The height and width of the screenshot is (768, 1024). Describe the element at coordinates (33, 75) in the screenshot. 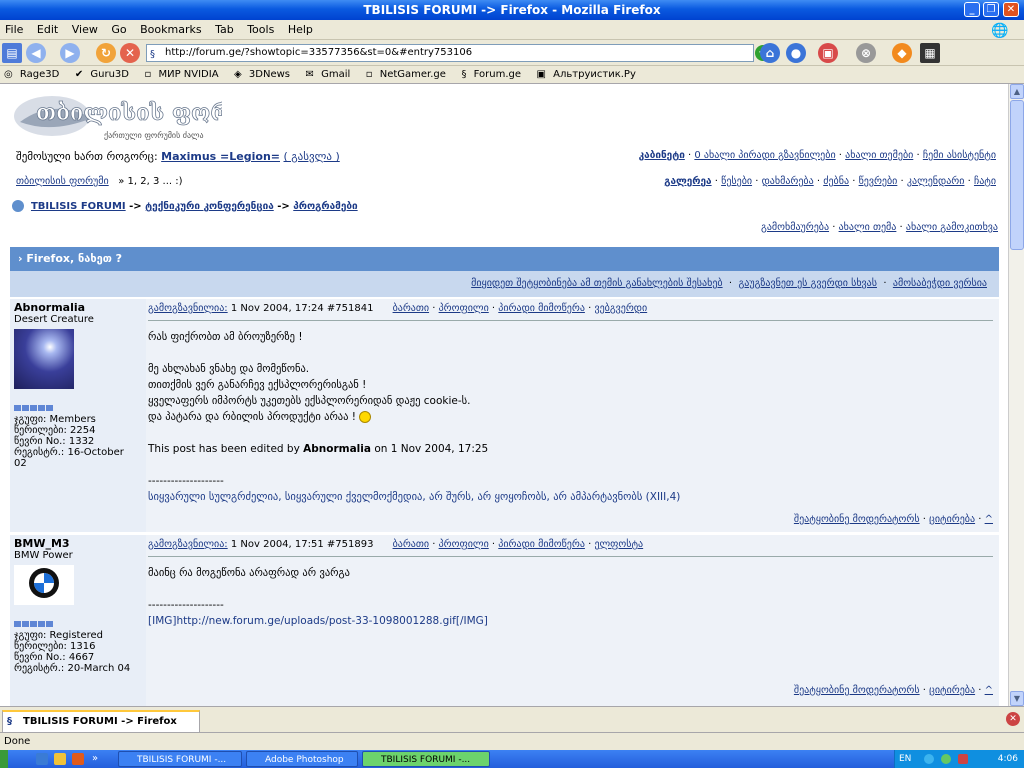

I see `bookmark-rage3d: ◎ Rage3D` at that location.